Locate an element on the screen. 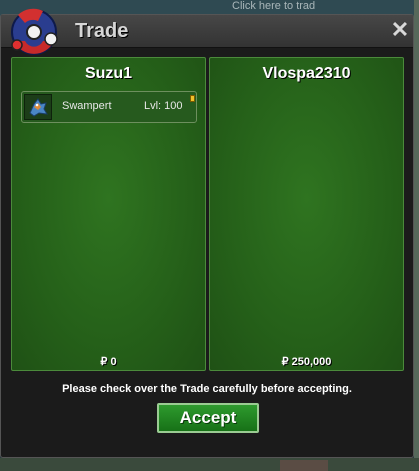 Image resolution: width=419 pixels, height=471 pixels. money-right: ₽ 250,000 is located at coordinates (306, 362).